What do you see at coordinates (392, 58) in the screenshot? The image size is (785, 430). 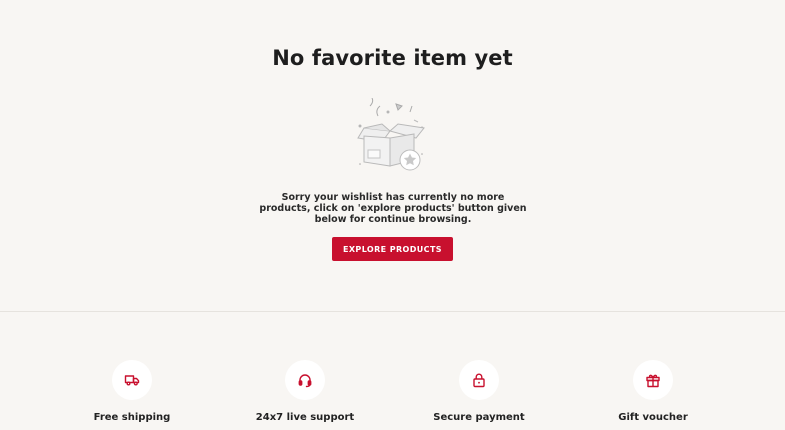 I see `page-title: No favorite item yet` at bounding box center [392, 58].